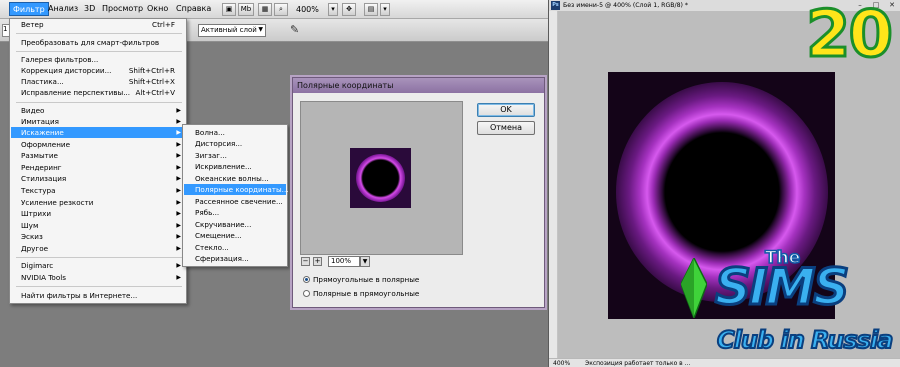 This screenshot has width=900, height=367. I want to click on preview-area, so click(381, 178).